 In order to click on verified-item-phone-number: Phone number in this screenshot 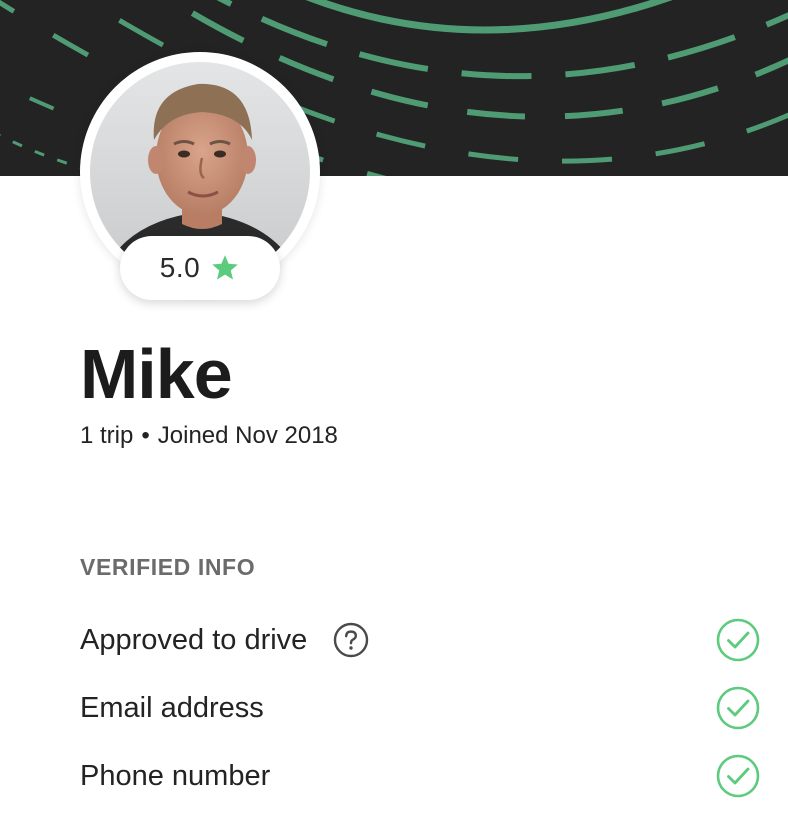, I will do `click(420, 776)`.